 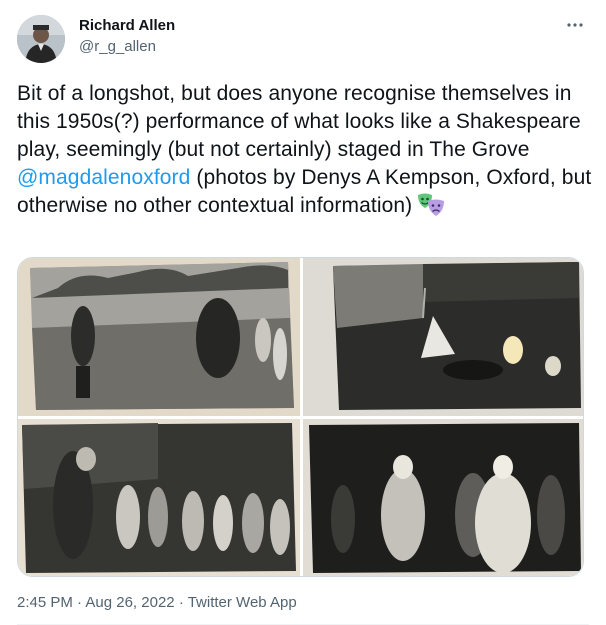 I want to click on avatar, so click(x=41, y=39).